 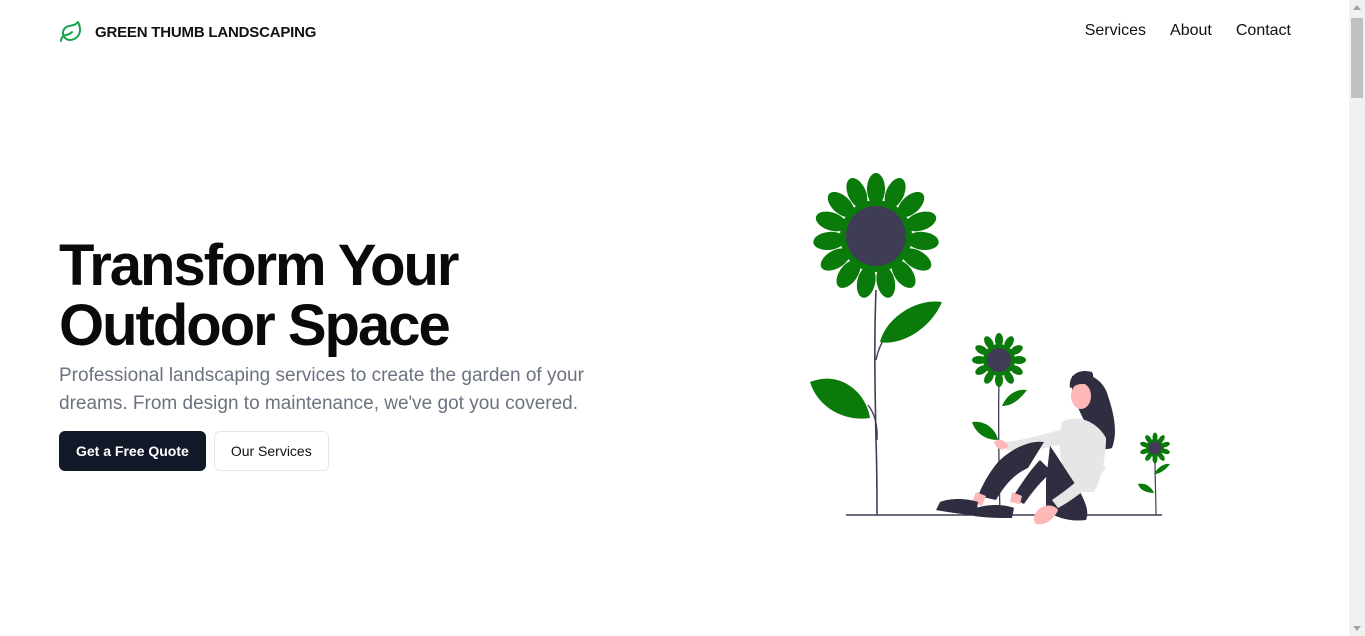 I want to click on scrollbar-thumb, so click(x=1357, y=58).